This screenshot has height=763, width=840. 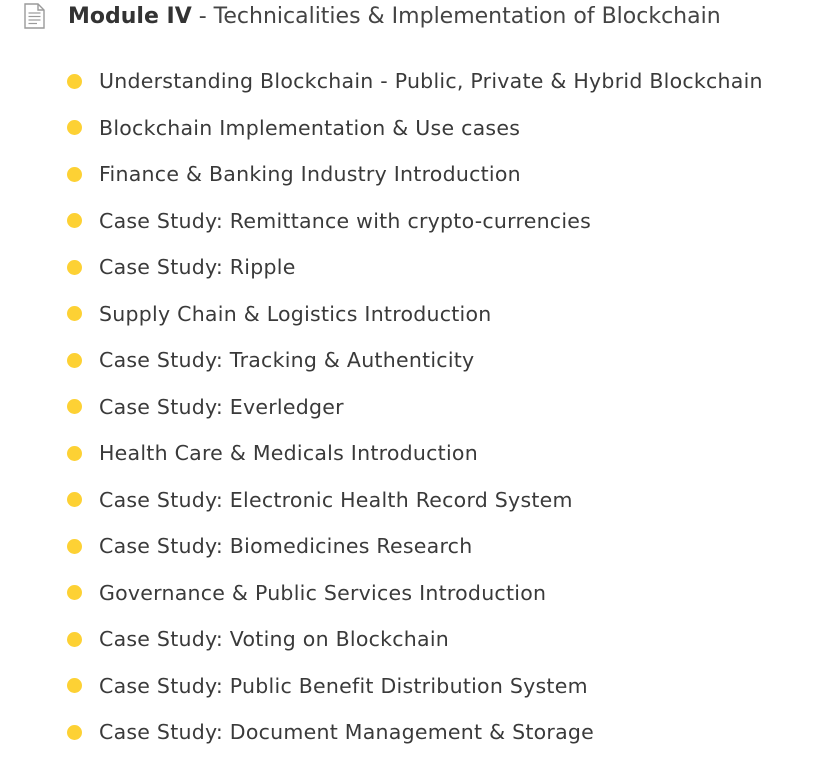 I want to click on list-item: Case Study: Voting on Blockchain, so click(x=453, y=639).